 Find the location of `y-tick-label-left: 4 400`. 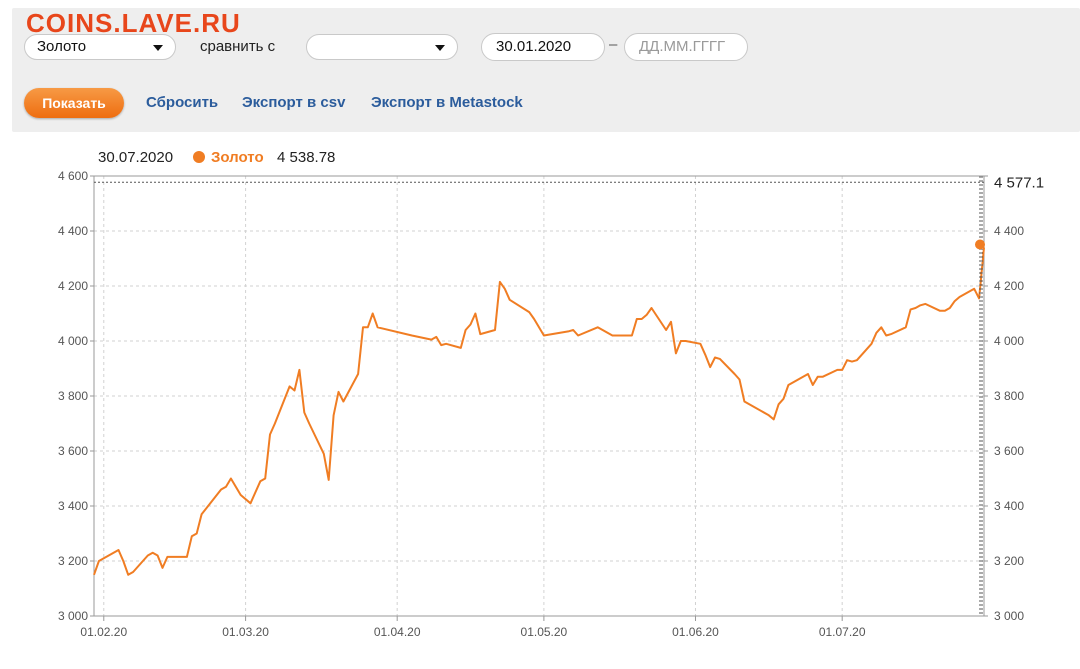

y-tick-label-left: 4 400 is located at coordinates (73, 231).